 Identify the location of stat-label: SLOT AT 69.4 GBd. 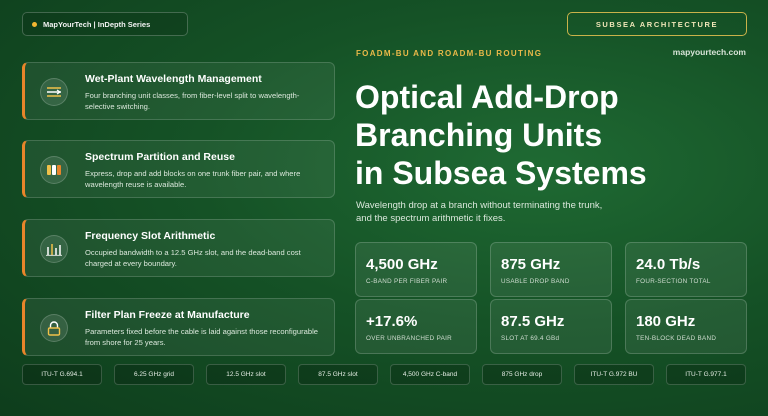
(530, 338).